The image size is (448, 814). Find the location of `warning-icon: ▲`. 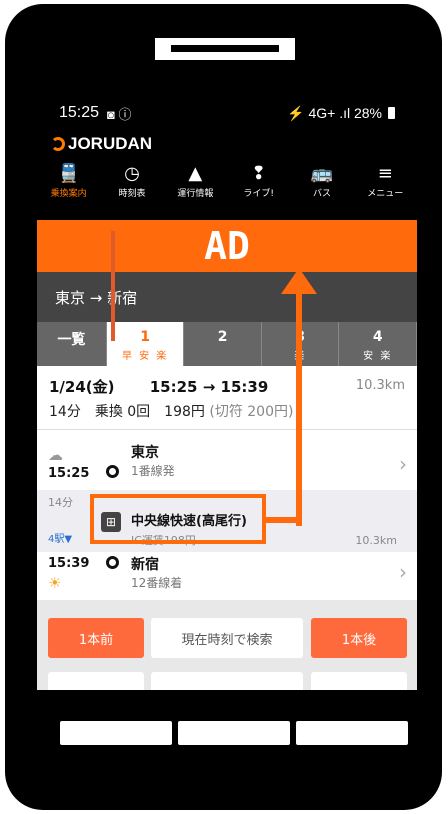

warning-icon: ▲ is located at coordinates (195, 173).